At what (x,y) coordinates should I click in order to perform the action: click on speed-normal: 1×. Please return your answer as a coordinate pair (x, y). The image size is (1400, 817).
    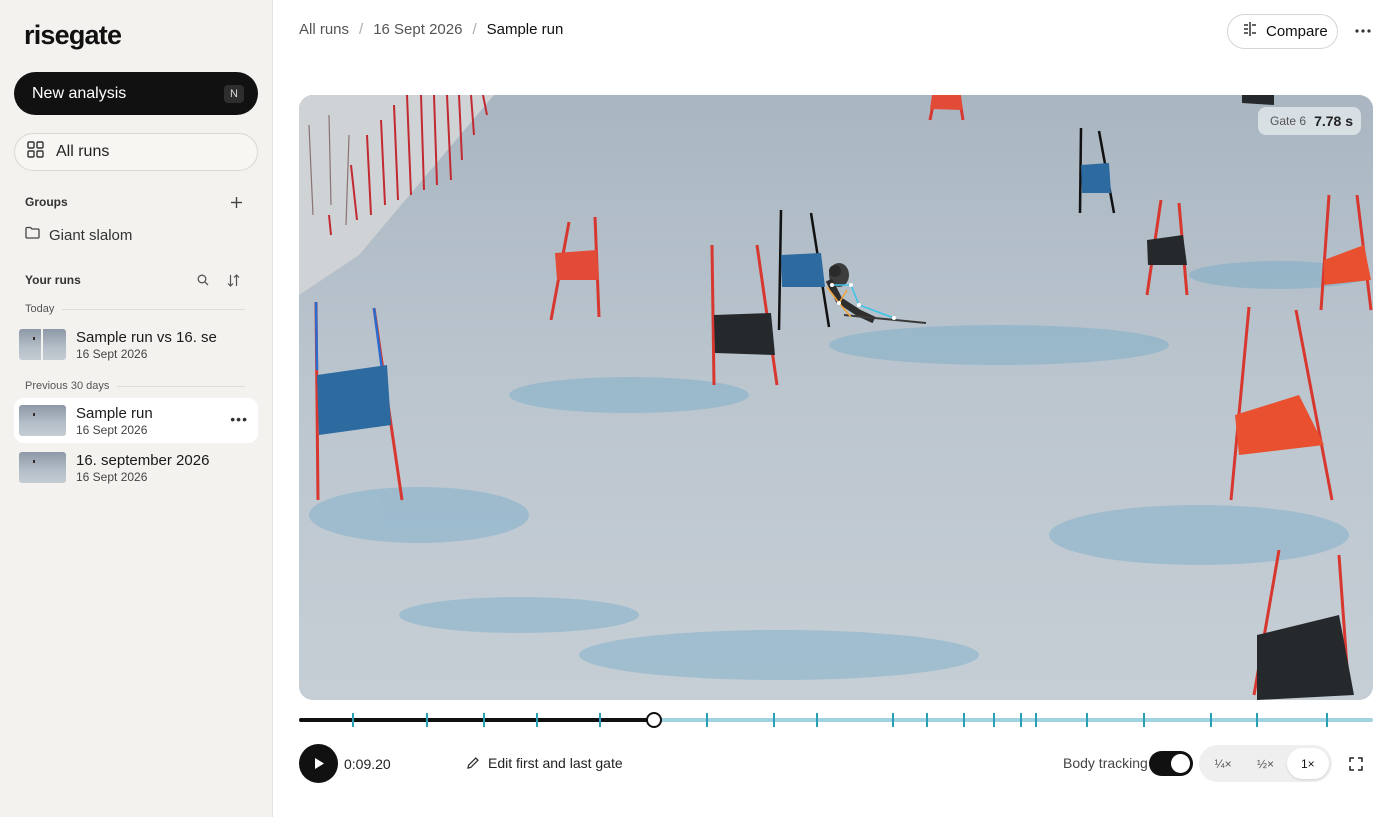
    Looking at the image, I should click on (1307, 763).